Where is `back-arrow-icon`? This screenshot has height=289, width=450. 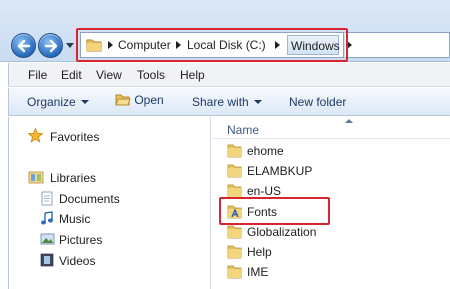 back-arrow-icon is located at coordinates (24, 46).